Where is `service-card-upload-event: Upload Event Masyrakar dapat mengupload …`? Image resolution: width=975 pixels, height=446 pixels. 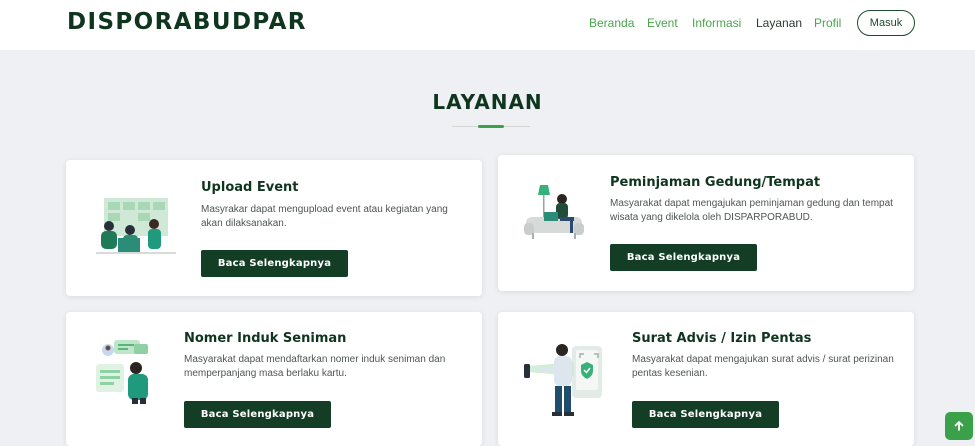 service-card-upload-event: Upload Event Masyrakar dapat mengupload … is located at coordinates (274, 228).